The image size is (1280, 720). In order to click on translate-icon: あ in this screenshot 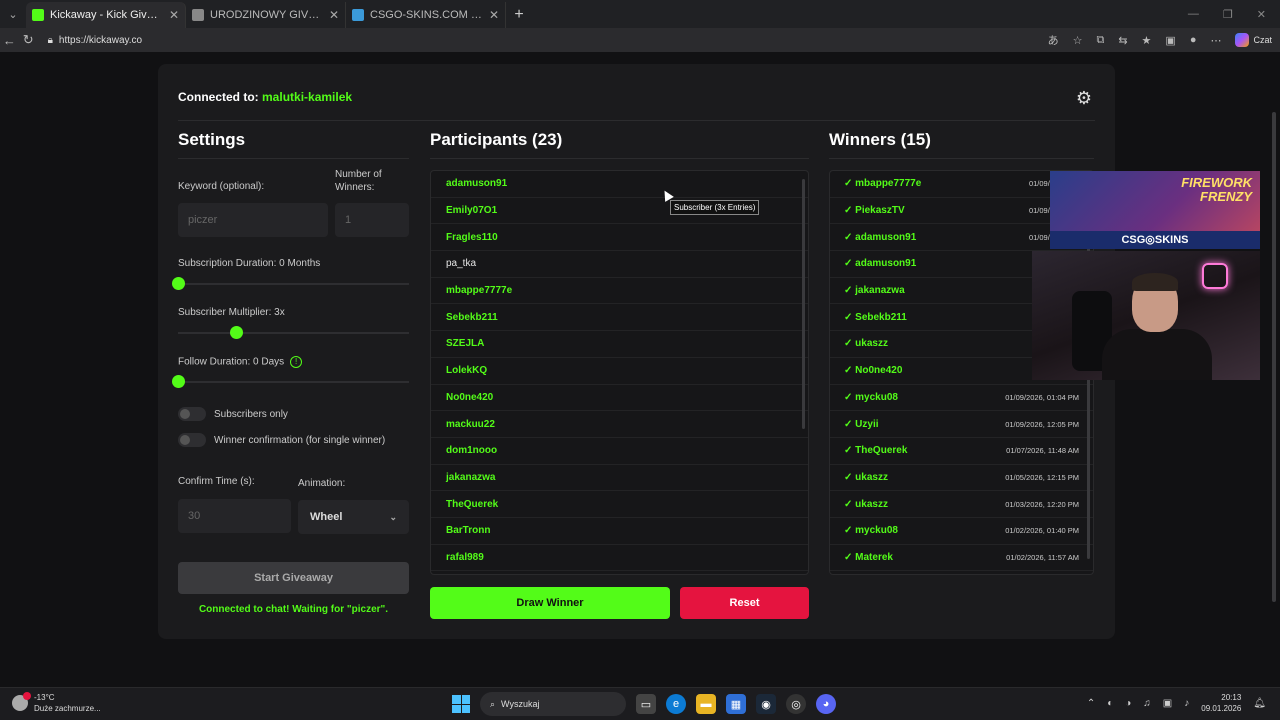, I will do `click(1053, 40)`.